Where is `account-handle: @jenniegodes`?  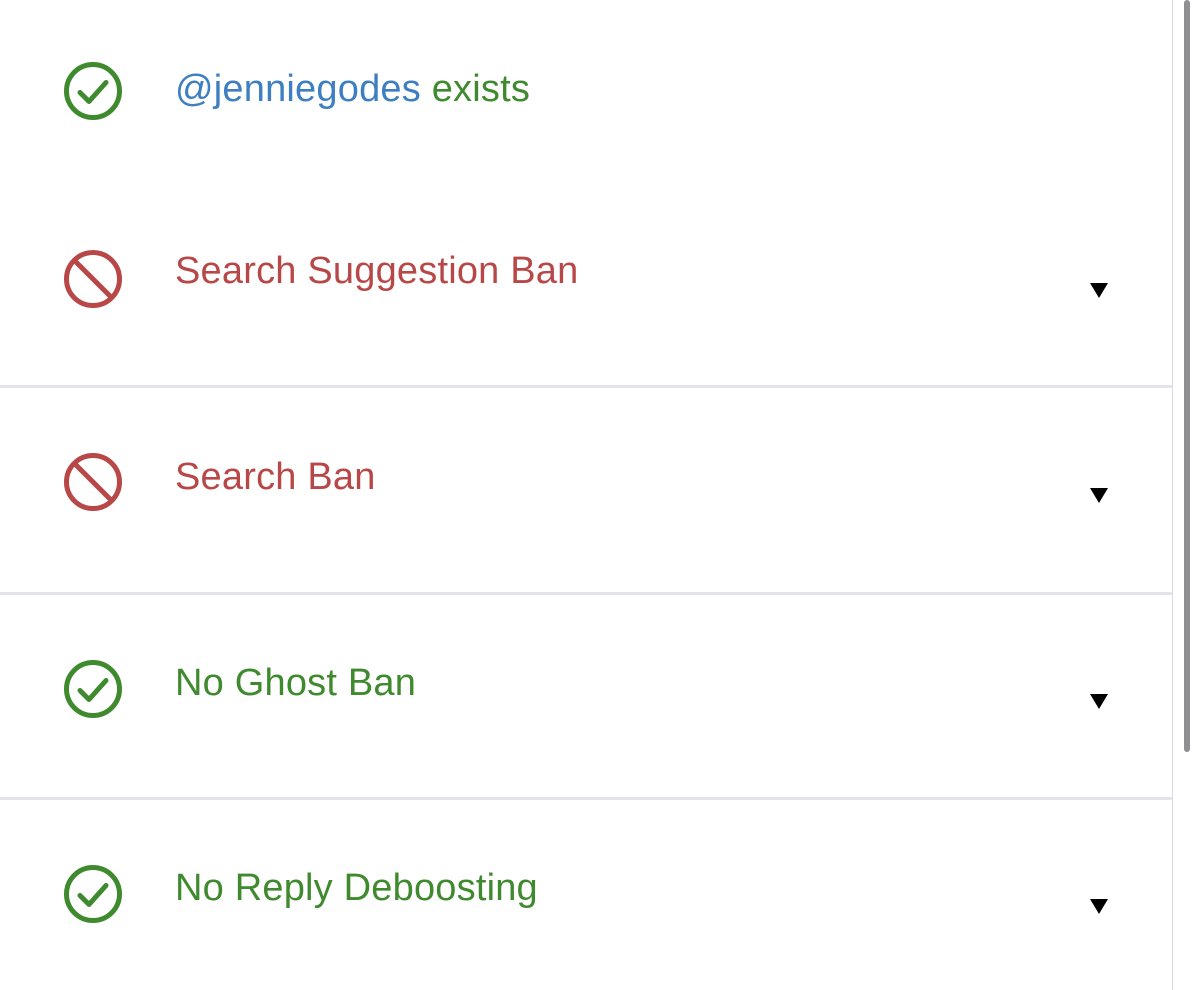
account-handle: @jenniegodes is located at coordinates (298, 89).